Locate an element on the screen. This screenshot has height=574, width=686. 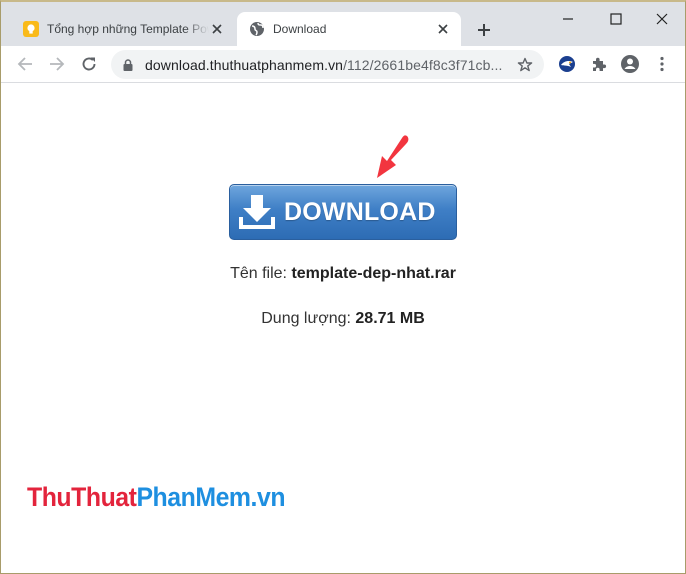
watermark-part2: PhanMem.vn is located at coordinates (211, 497).